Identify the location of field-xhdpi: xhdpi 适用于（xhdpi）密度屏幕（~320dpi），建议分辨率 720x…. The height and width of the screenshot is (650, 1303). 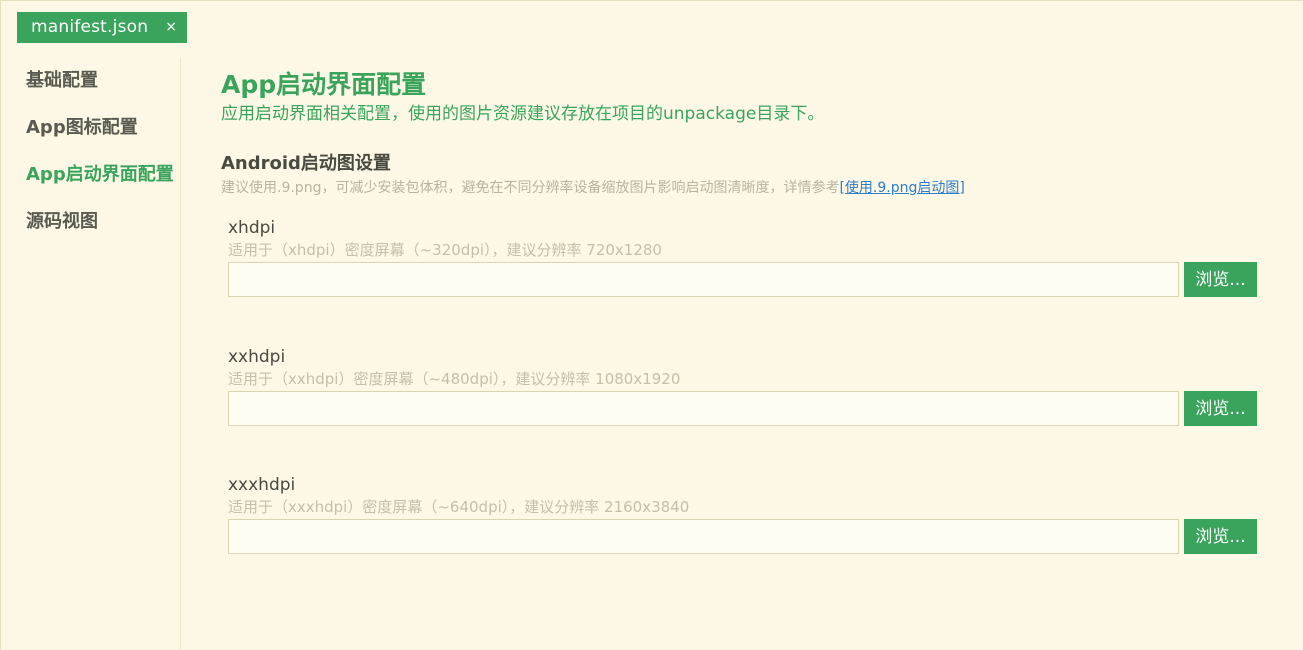
(743, 257).